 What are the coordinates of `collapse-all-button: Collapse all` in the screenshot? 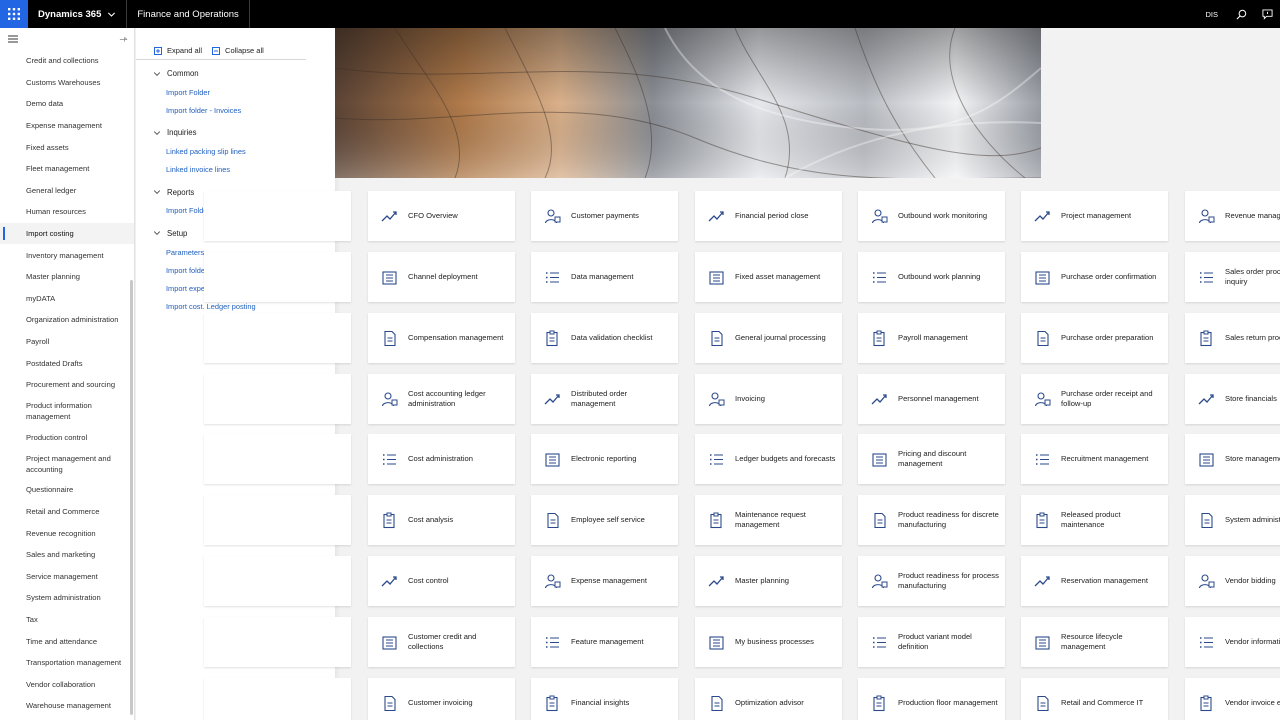 It's located at (238, 50).